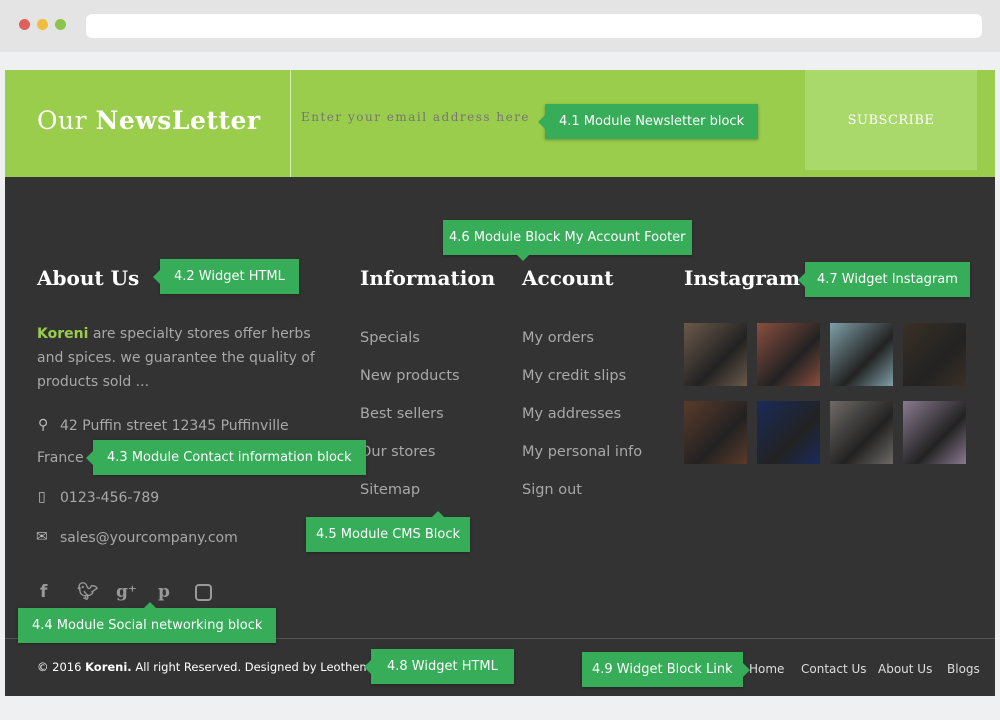 This screenshot has width=1000, height=720. What do you see at coordinates (766, 669) in the screenshot?
I see `footer-link-home: Home` at bounding box center [766, 669].